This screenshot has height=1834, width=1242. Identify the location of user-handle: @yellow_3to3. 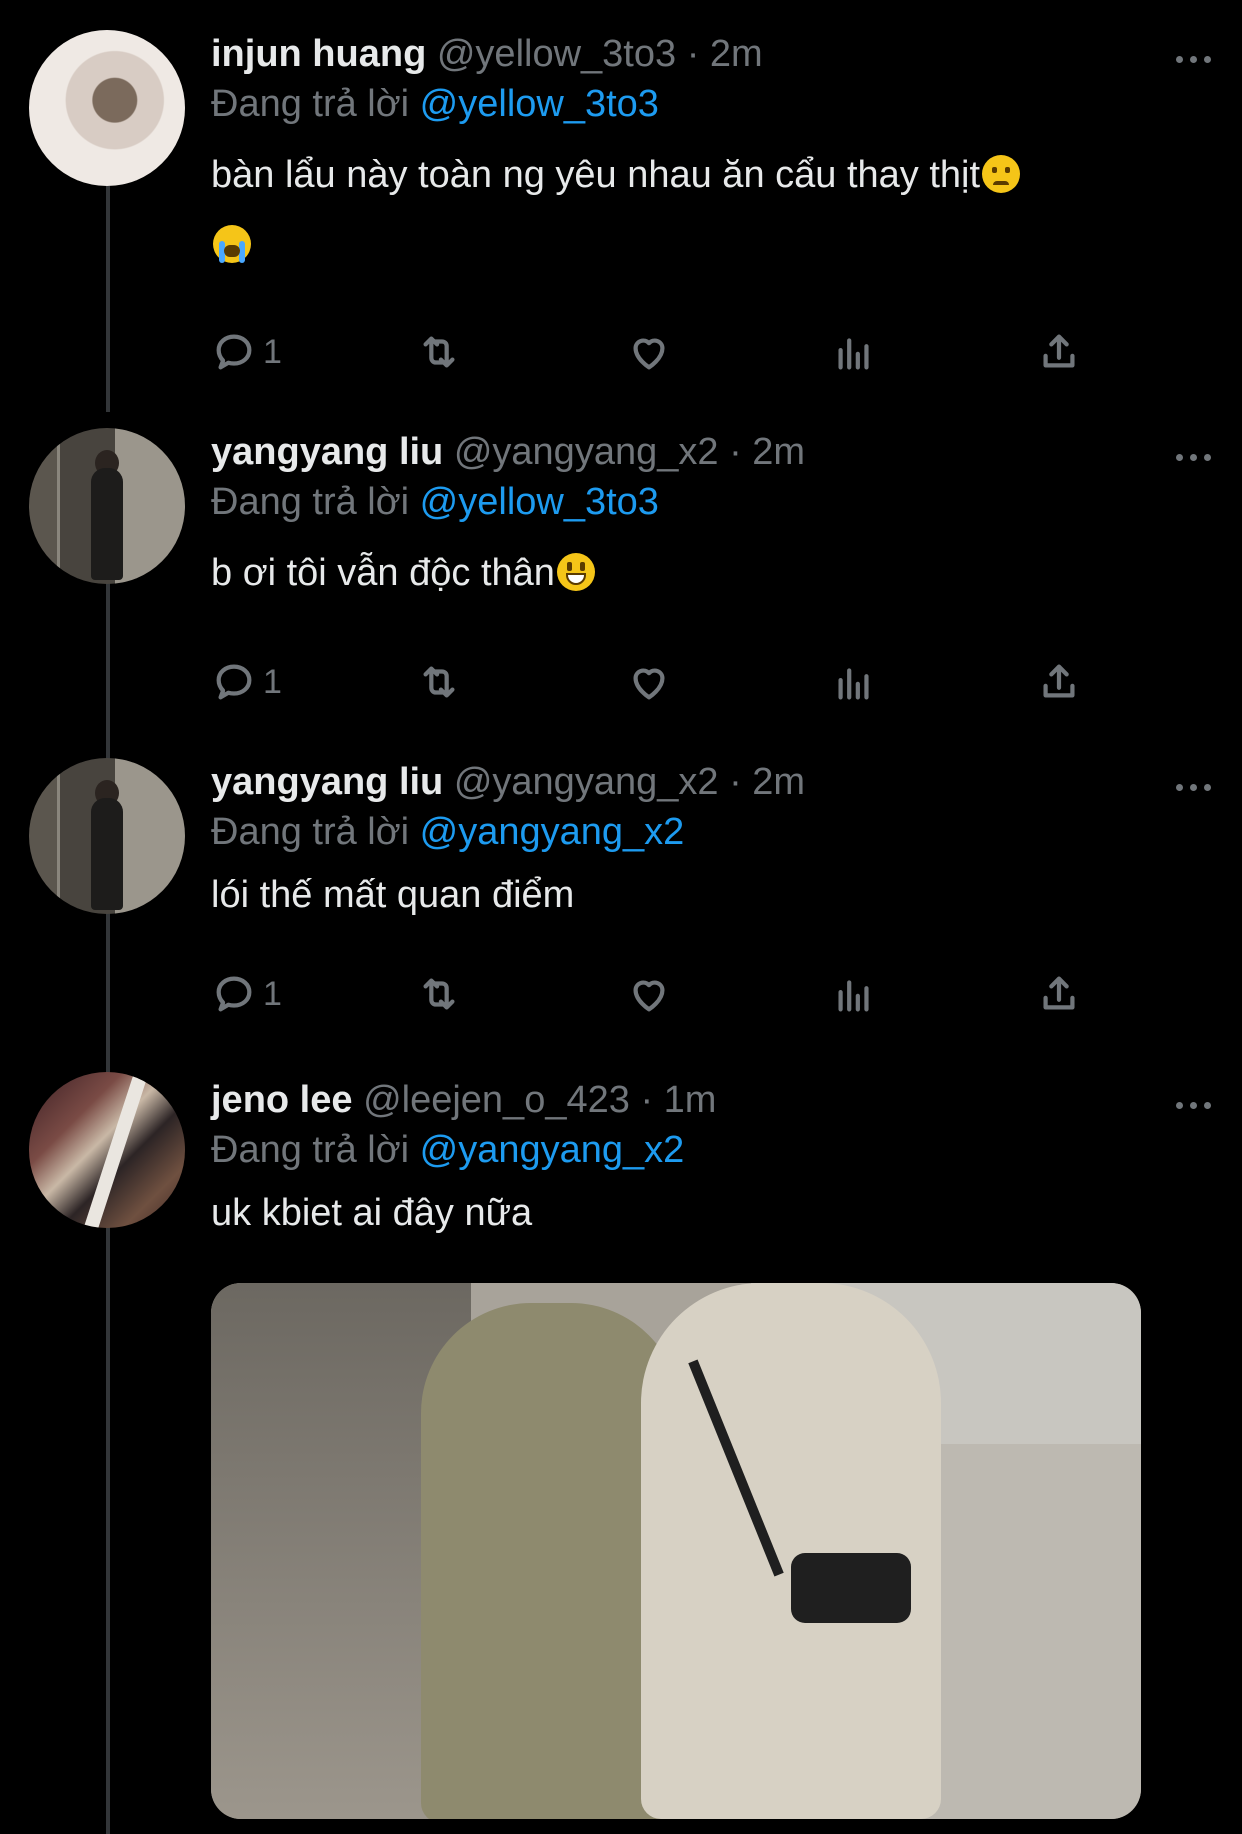
(556, 54).